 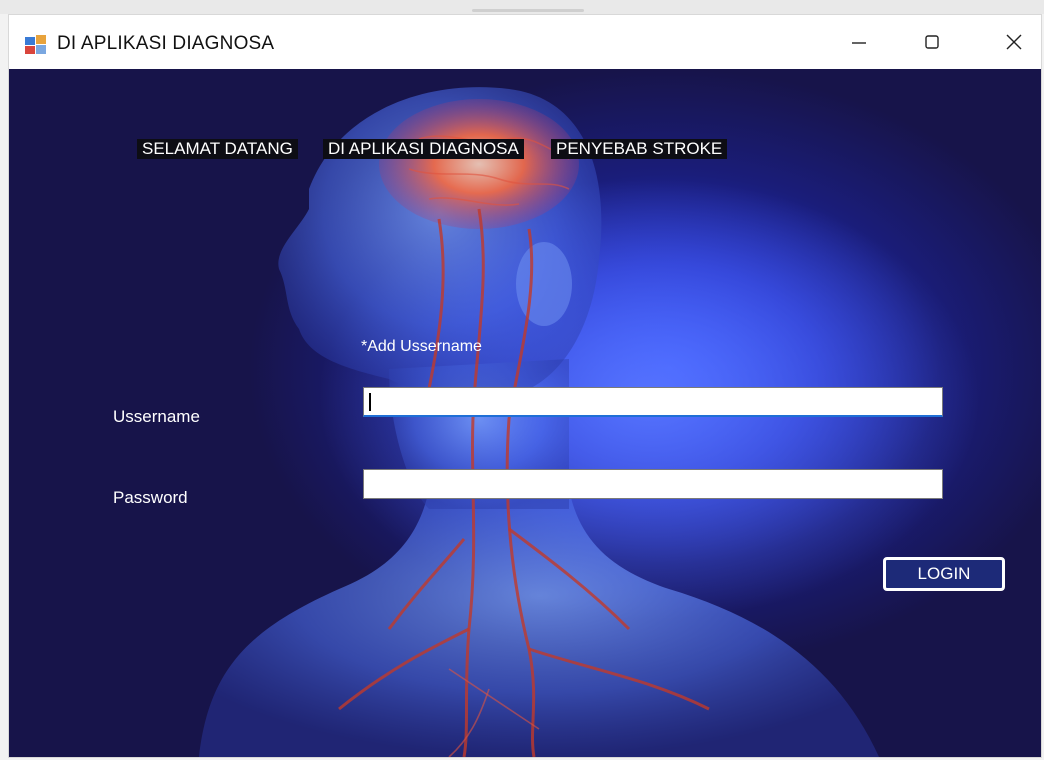 I want to click on penyebab-stroke-label: PENYEBAB STROKE, so click(x=639, y=149).